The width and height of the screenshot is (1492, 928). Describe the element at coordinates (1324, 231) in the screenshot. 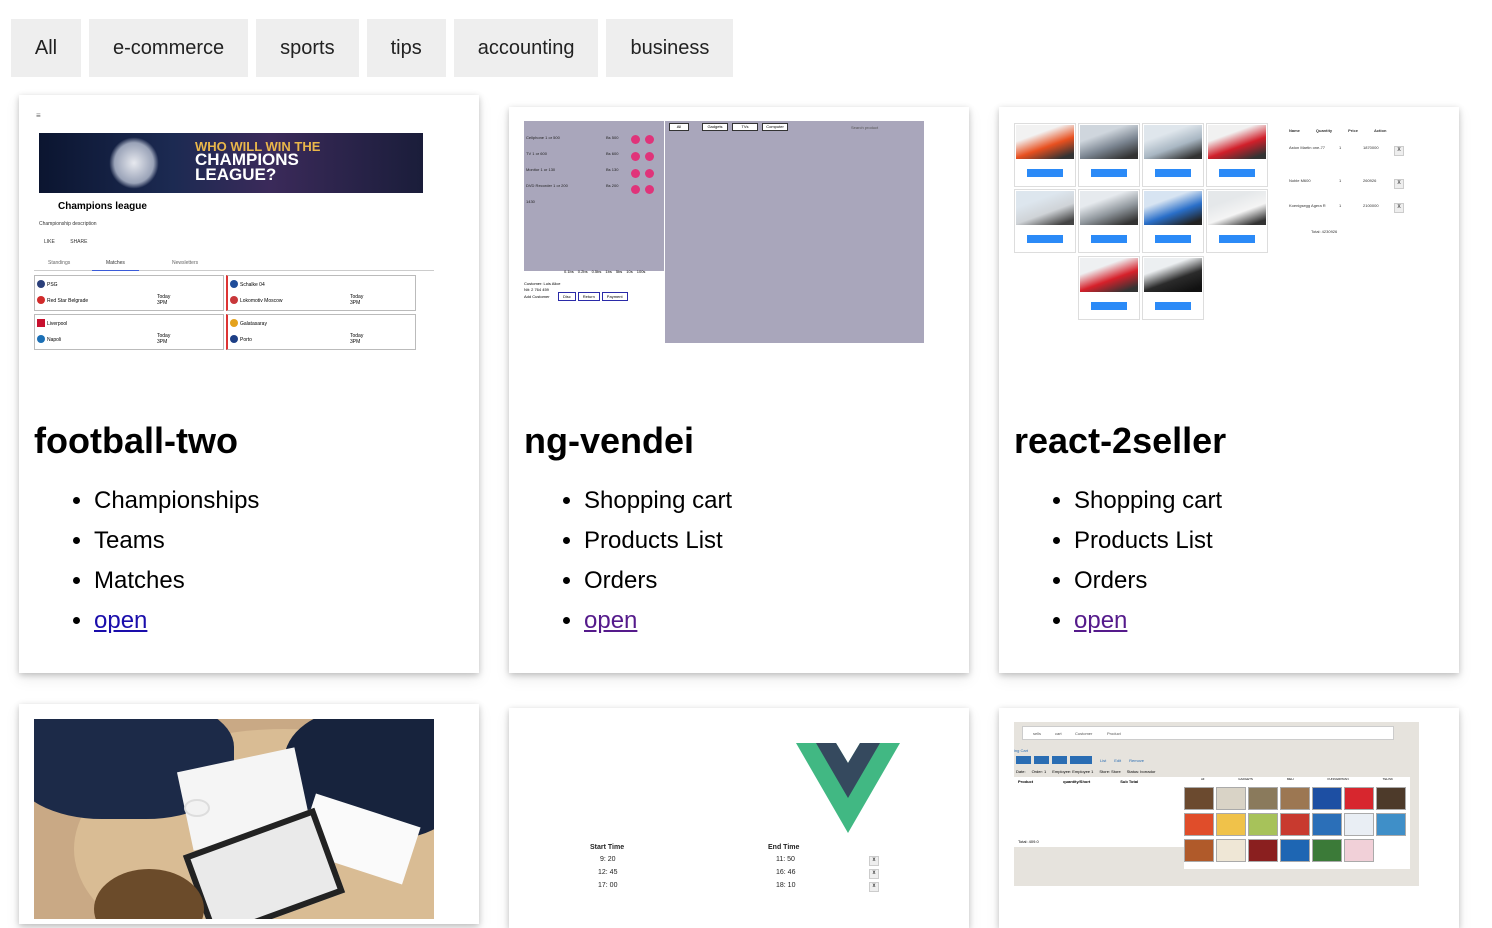

I see `cart-total: Total: 4230926` at that location.